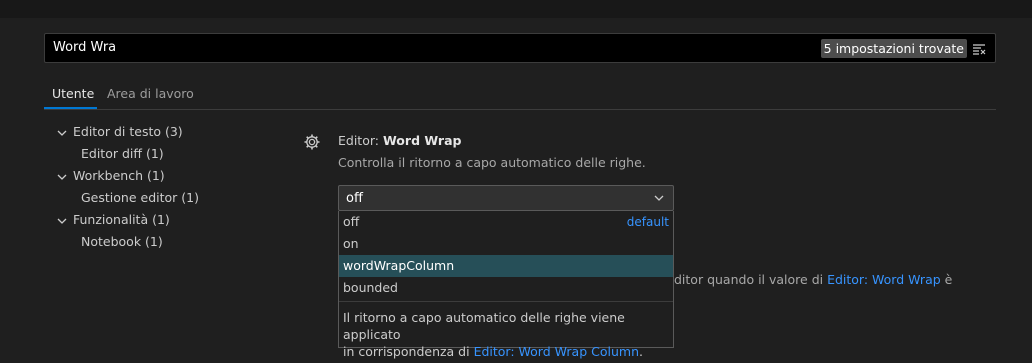  What do you see at coordinates (351, 243) in the screenshot?
I see `option-label: on` at bounding box center [351, 243].